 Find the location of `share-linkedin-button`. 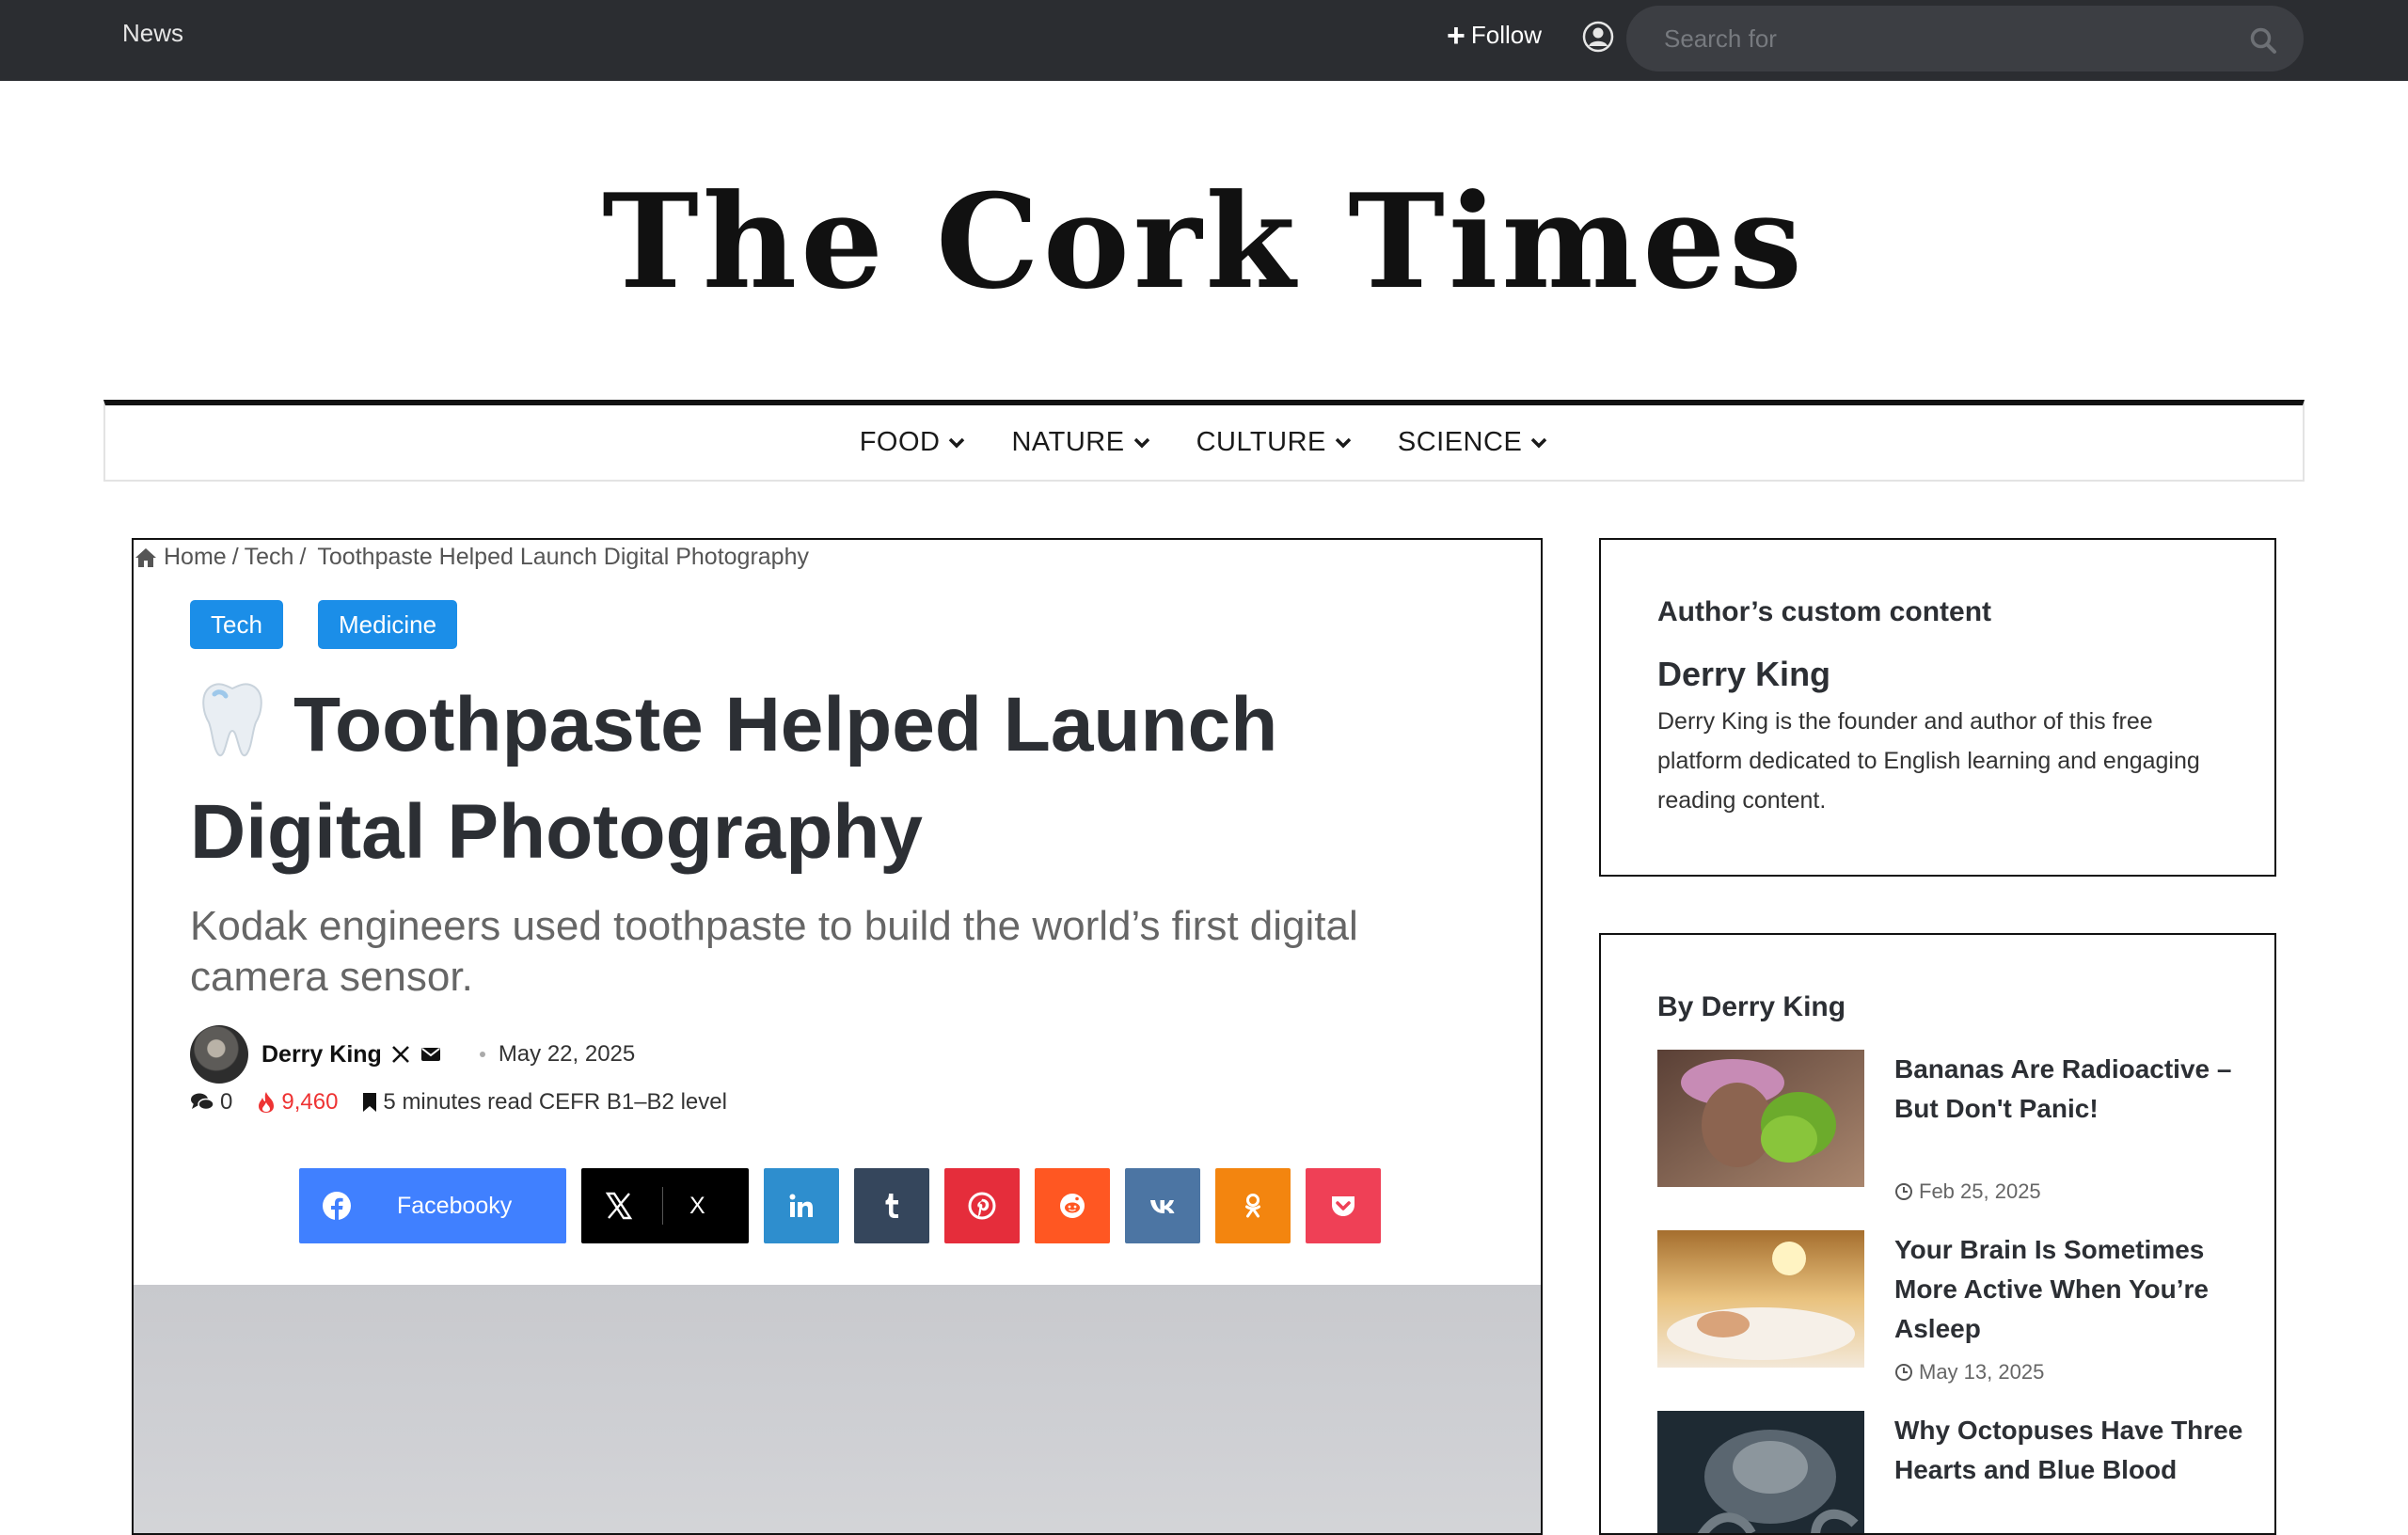

share-linkedin-button is located at coordinates (802, 1205).